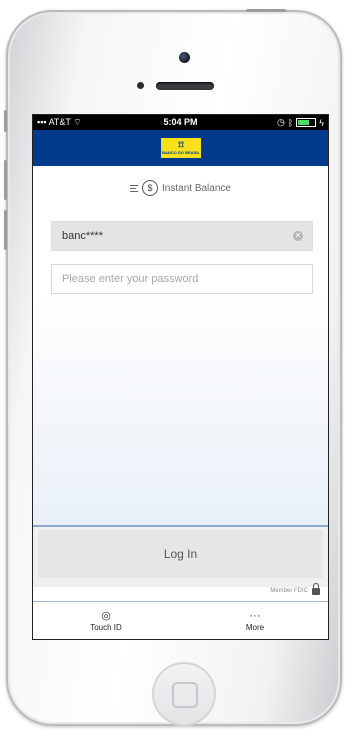  I want to click on volume-up-button, so click(5, 180).